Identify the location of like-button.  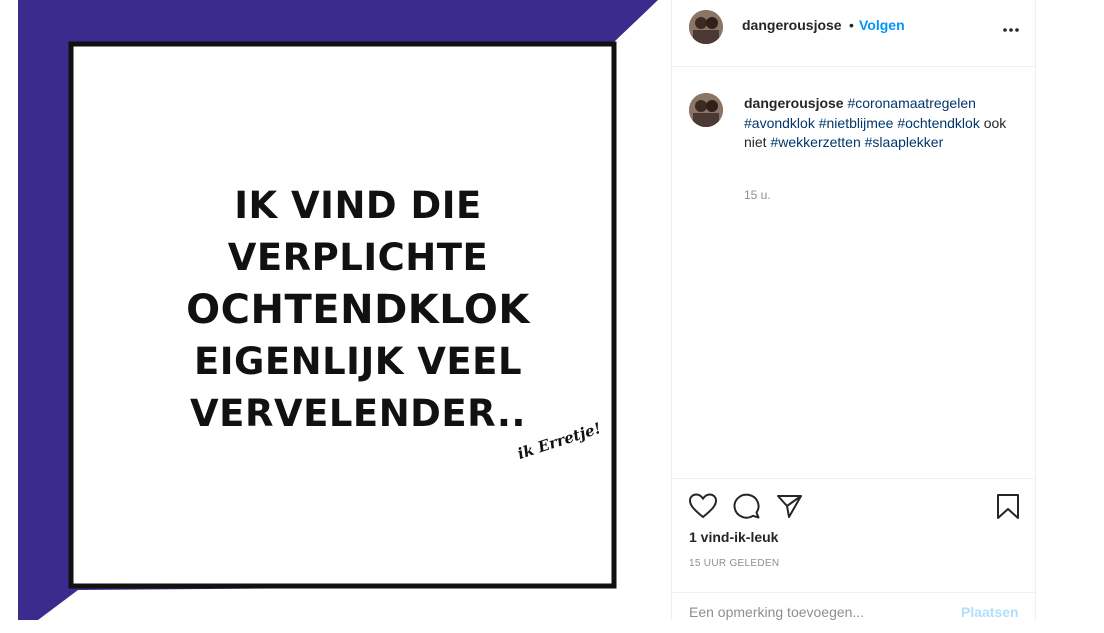
(703, 508).